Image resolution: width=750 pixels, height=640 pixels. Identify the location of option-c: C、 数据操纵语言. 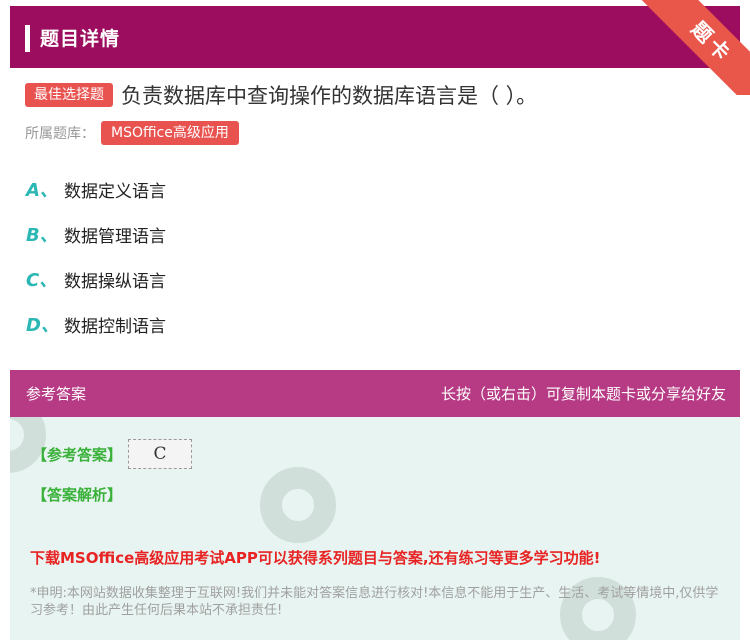
(96, 279).